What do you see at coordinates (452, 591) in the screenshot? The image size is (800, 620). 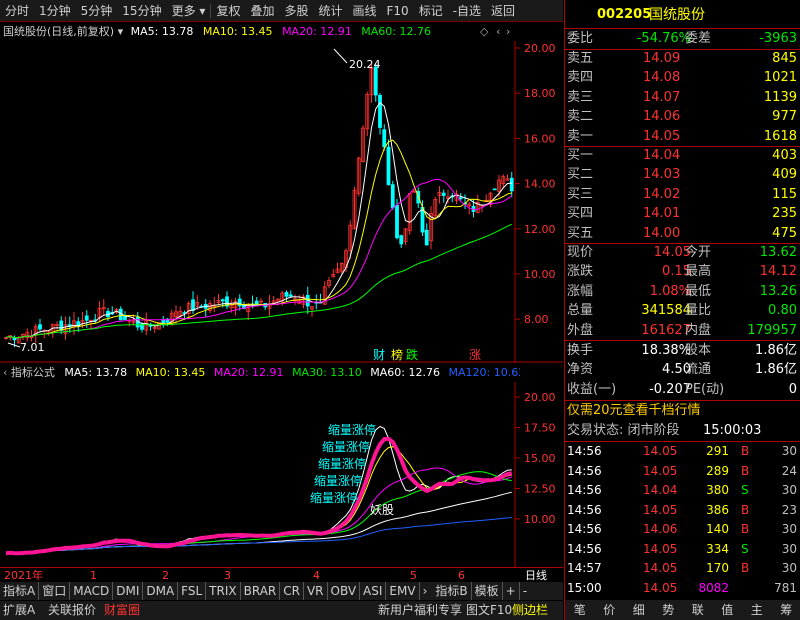 I see `tab-indicator-b: 指标B` at bounding box center [452, 591].